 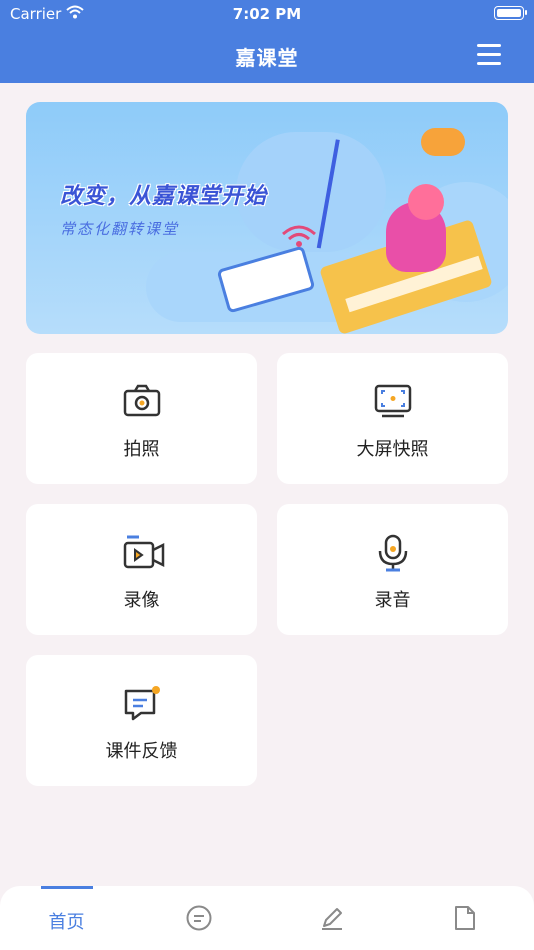 What do you see at coordinates (393, 401) in the screenshot?
I see `screen-capture-icon` at bounding box center [393, 401].